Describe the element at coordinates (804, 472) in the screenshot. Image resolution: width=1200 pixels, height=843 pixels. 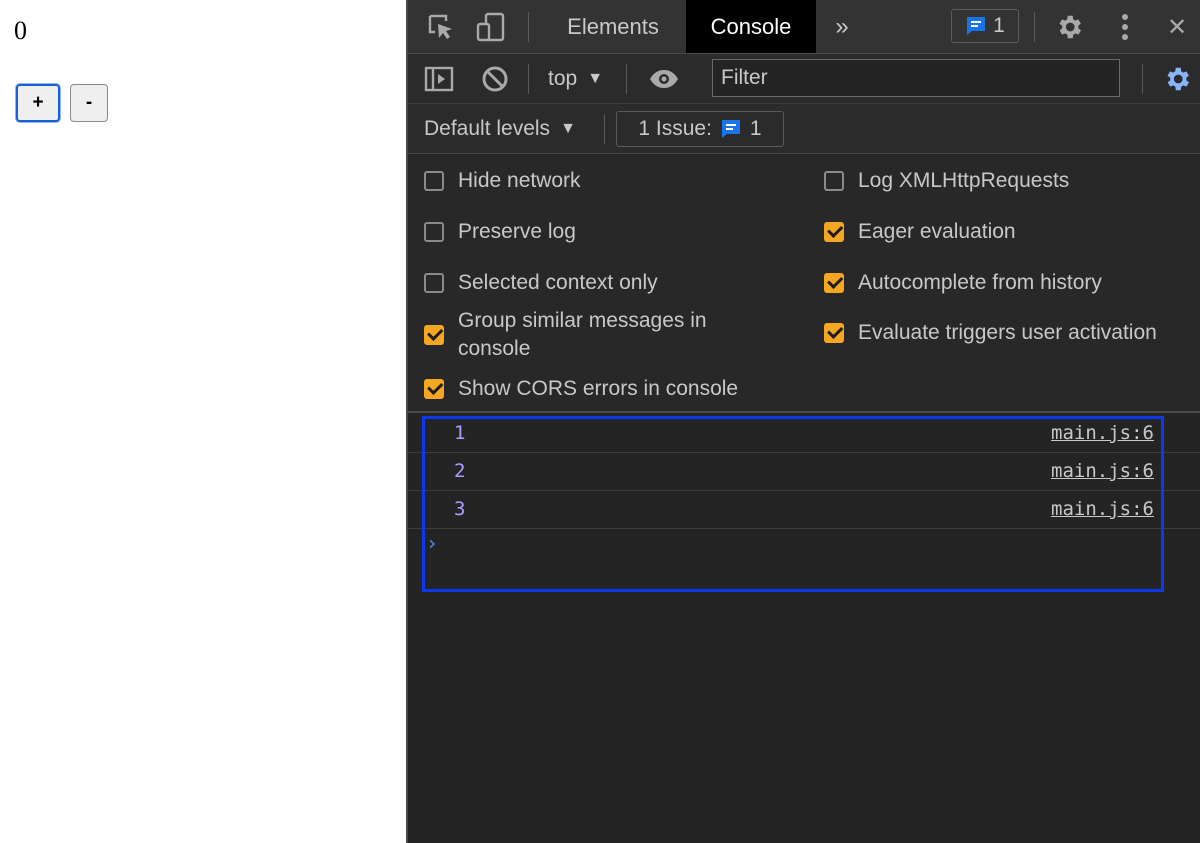
I see `console-message: 2 main.js:6` at that location.